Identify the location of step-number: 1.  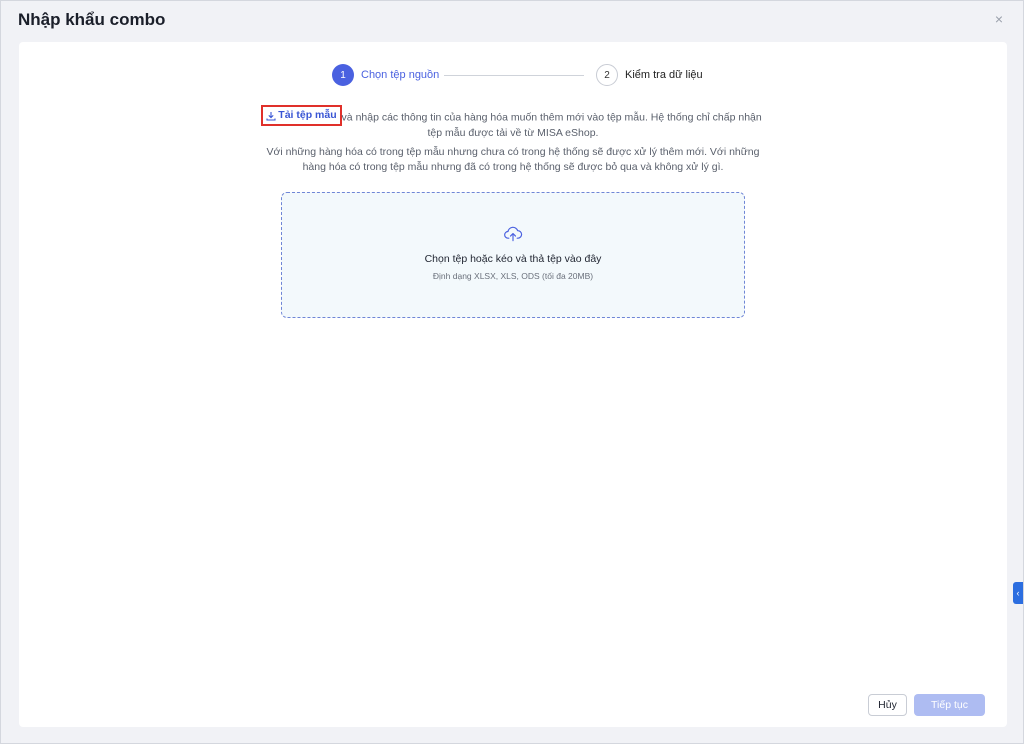
(343, 75).